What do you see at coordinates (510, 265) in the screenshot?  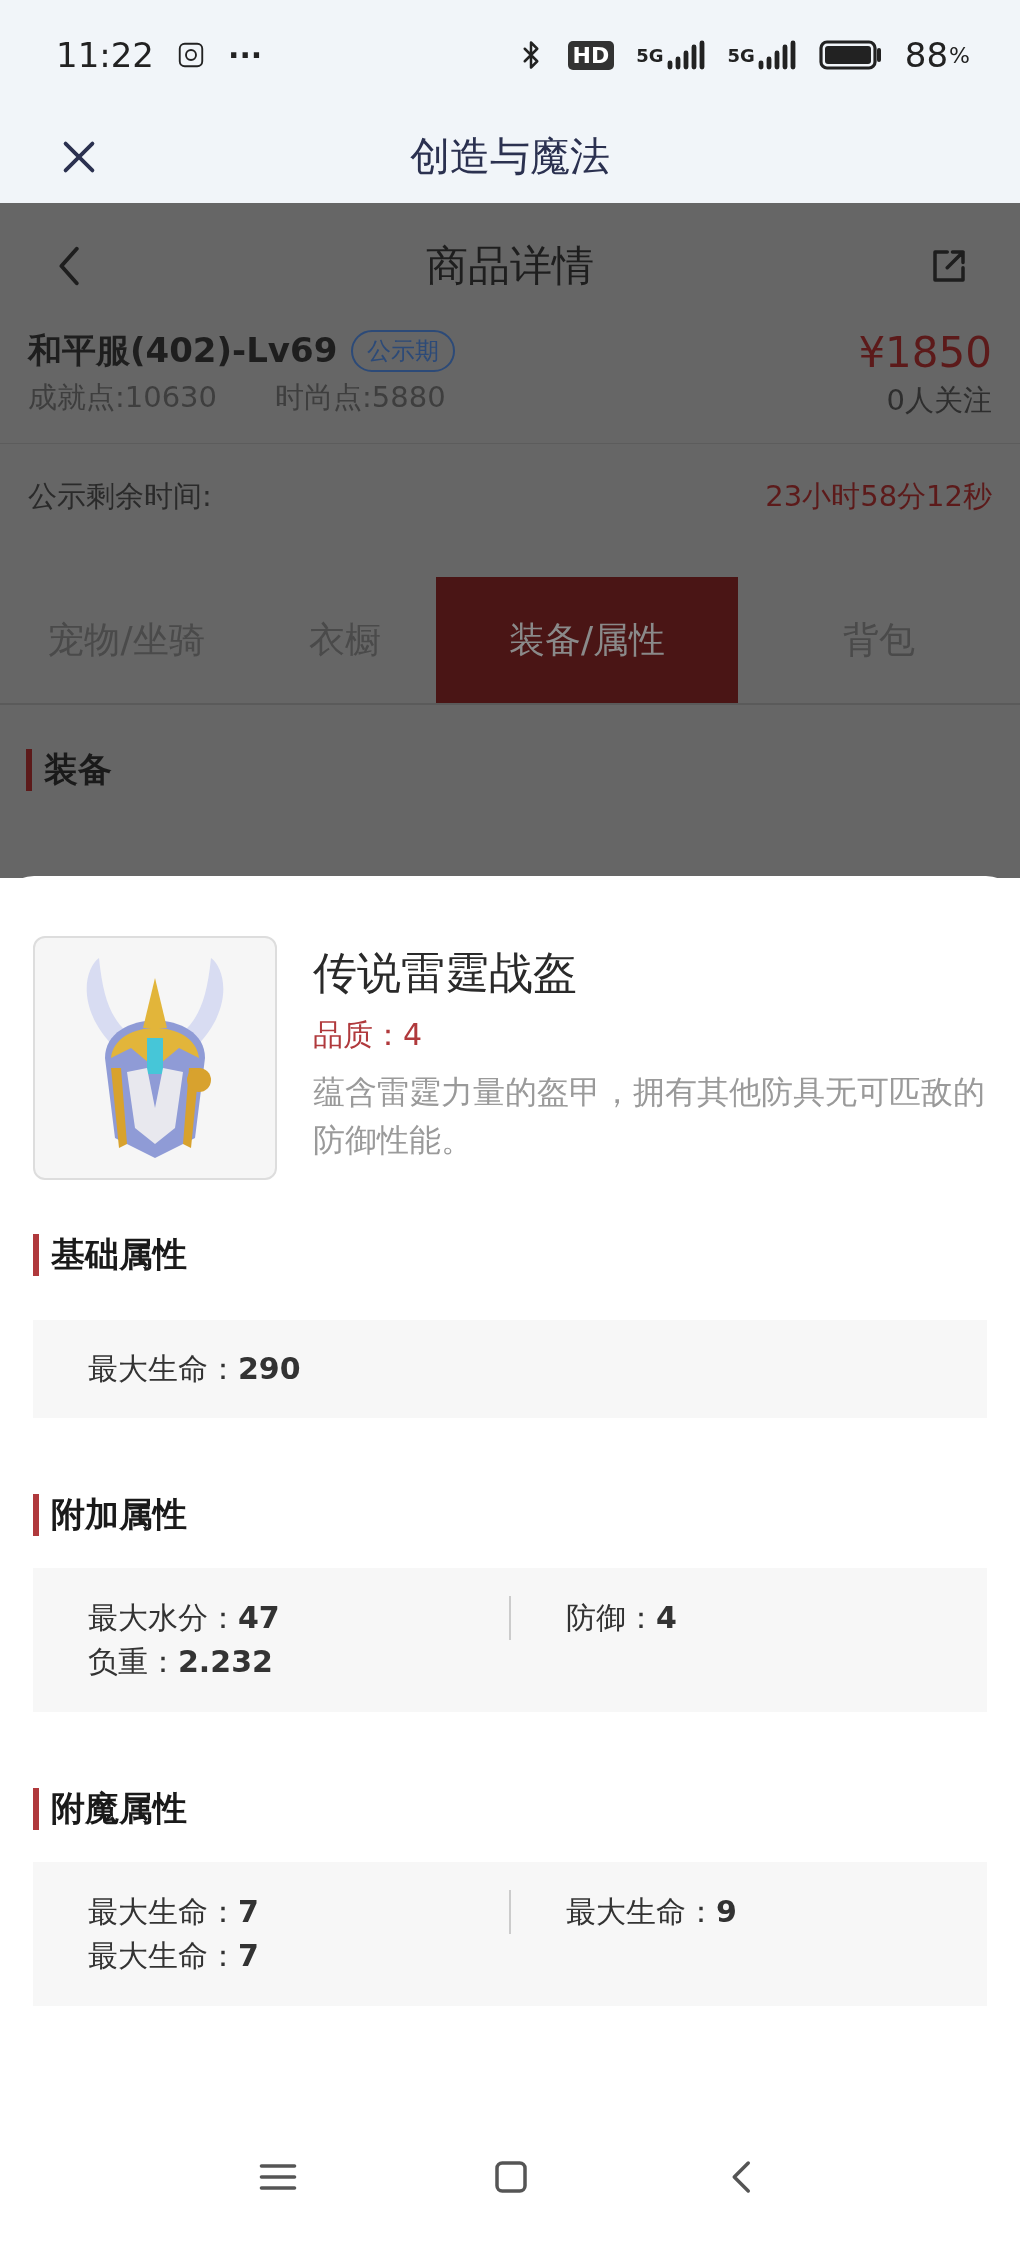 I see `page-title: 商品详情` at bounding box center [510, 265].